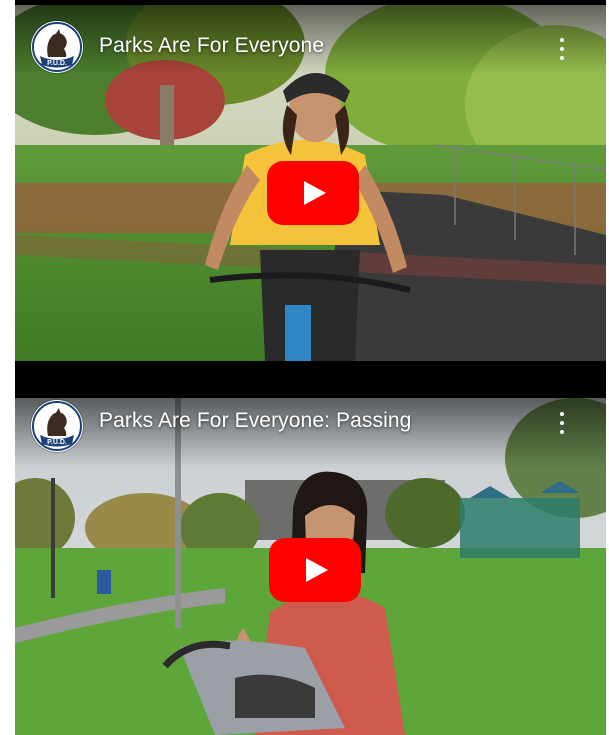  What do you see at coordinates (255, 421) in the screenshot?
I see `video-title: Parks Are For Everyone: Passing` at bounding box center [255, 421].